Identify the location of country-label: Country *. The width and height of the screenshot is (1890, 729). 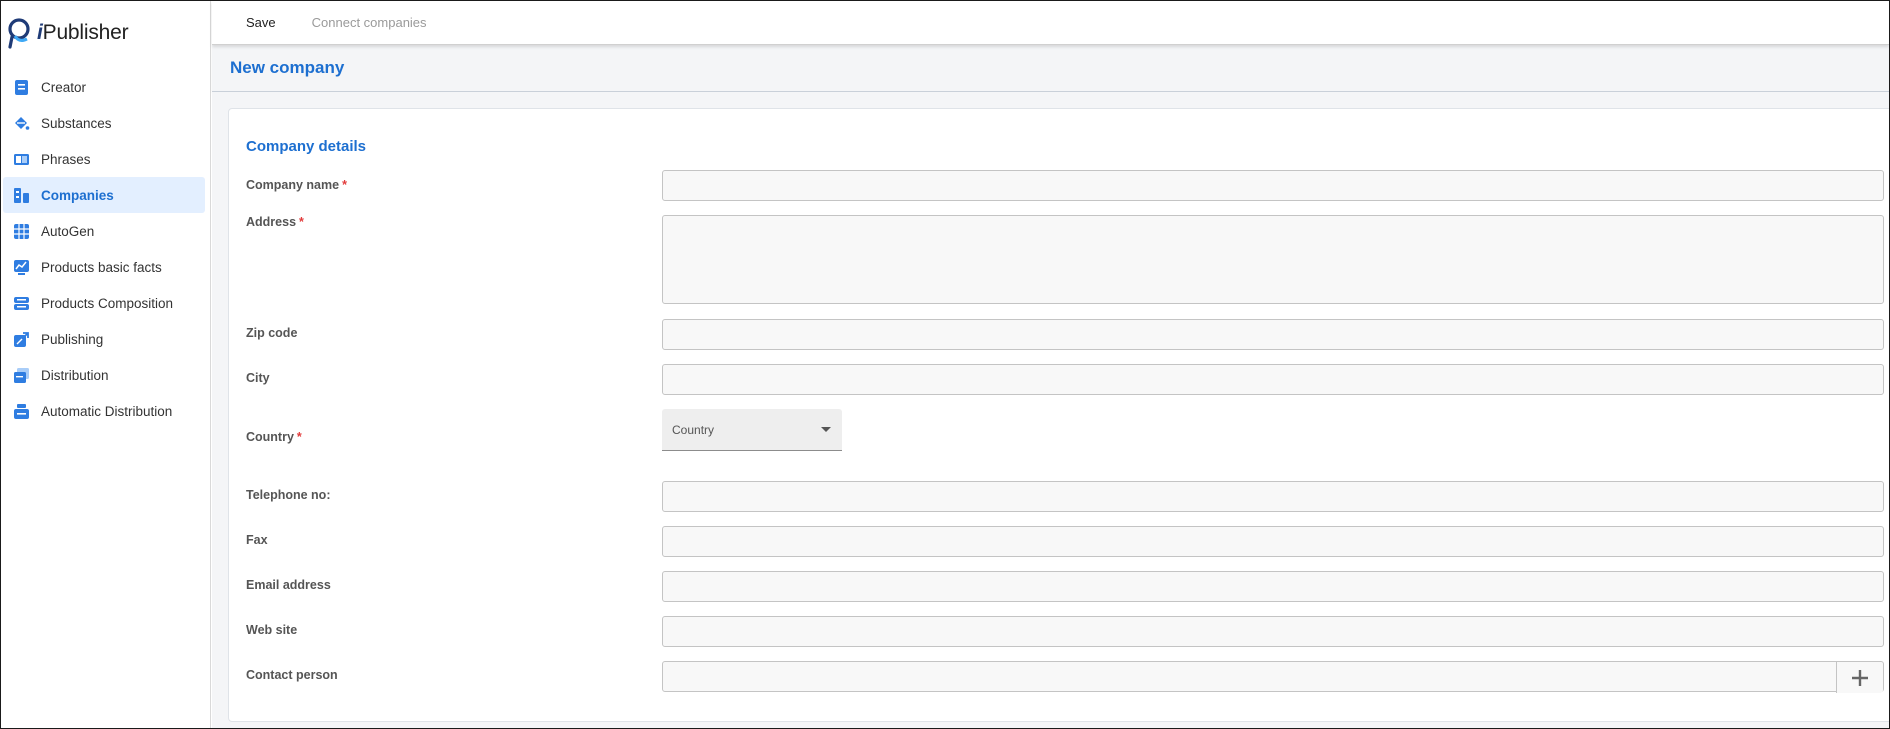
(274, 437).